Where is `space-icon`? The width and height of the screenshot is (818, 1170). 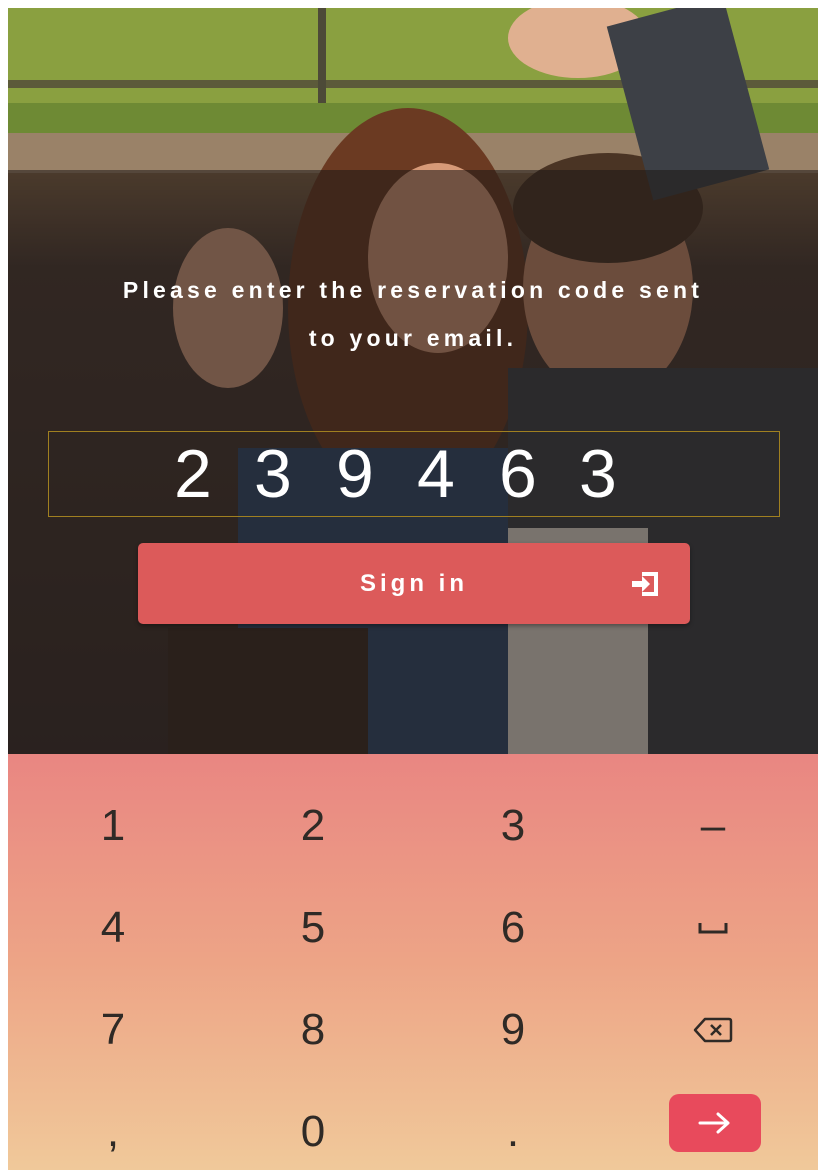
space-icon is located at coordinates (713, 928).